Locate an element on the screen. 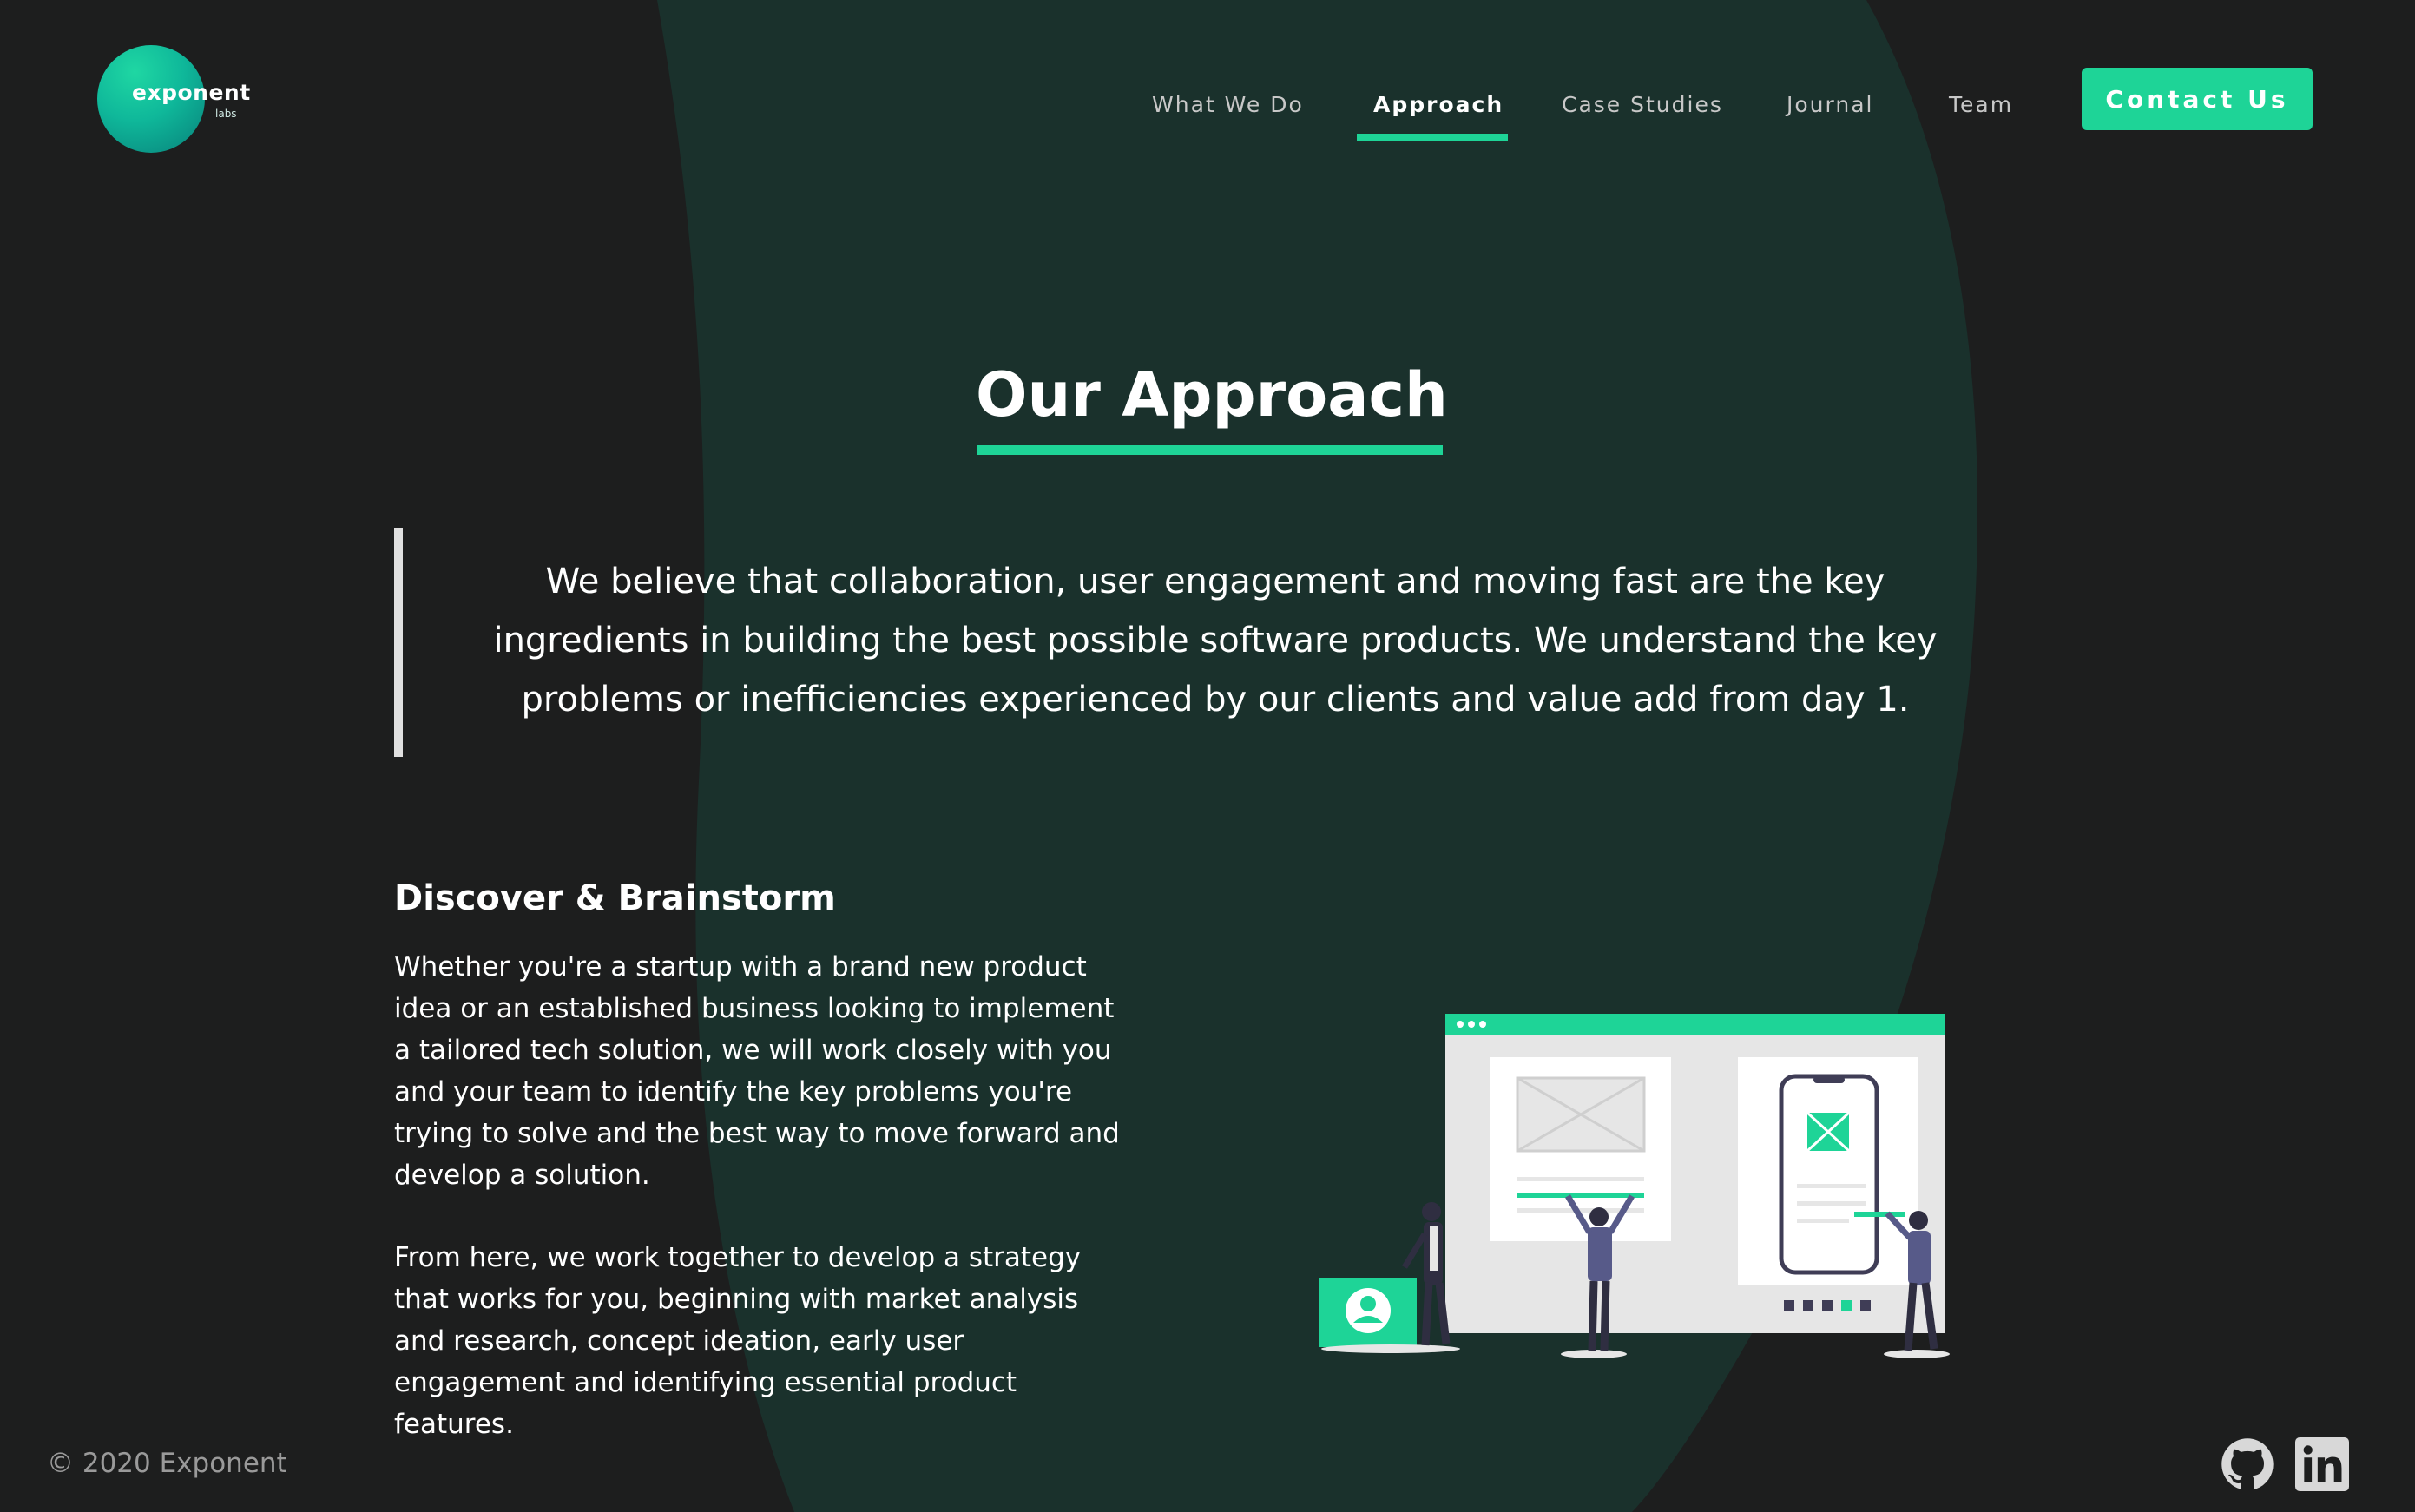 This screenshot has height=1512, width=2415. copyright: © 2020 Exponent is located at coordinates (167, 1463).